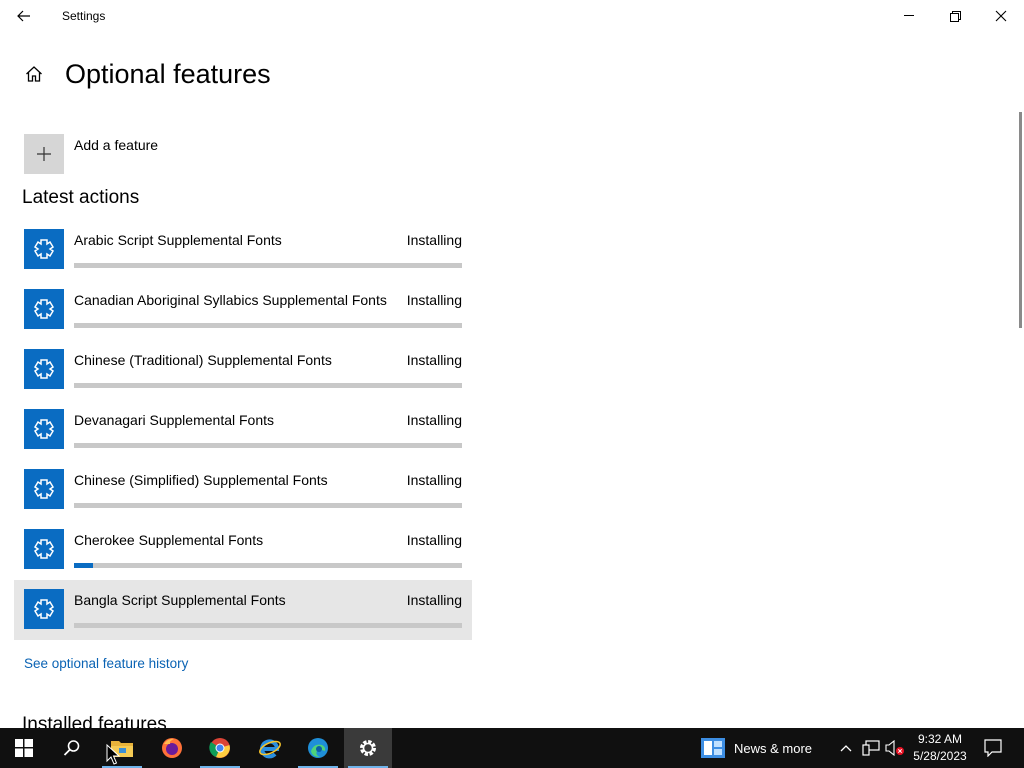 The image size is (1024, 768). I want to click on title-bar: Settings, so click(512, 16).